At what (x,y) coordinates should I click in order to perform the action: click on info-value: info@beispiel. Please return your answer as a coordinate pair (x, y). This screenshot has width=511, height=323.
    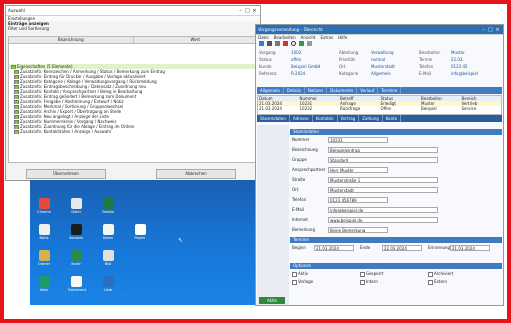
    Looking at the image, I should click on (464, 73).